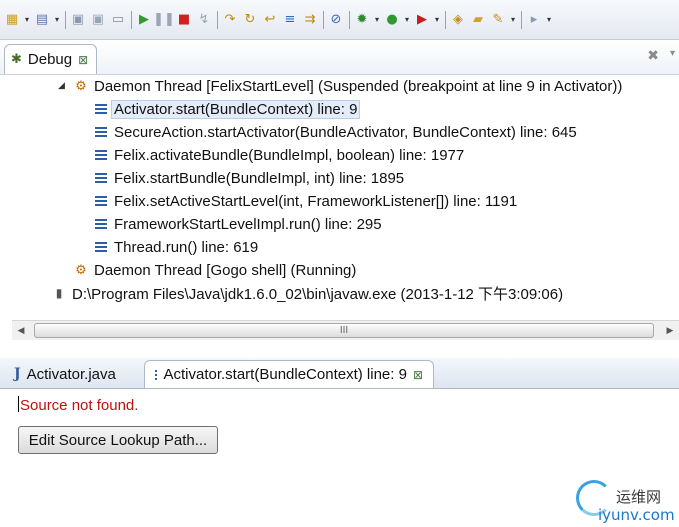  What do you see at coordinates (672, 53) in the screenshot?
I see `view-menu-icon: ▾` at bounding box center [672, 53].